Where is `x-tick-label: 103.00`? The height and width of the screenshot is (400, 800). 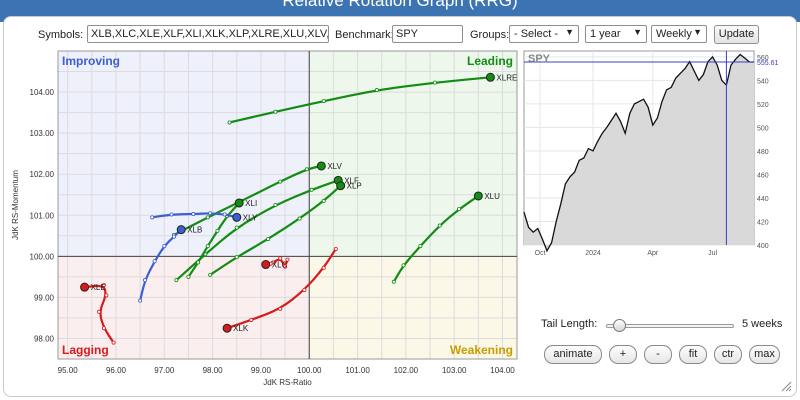
x-tick-label: 103.00 is located at coordinates (454, 370).